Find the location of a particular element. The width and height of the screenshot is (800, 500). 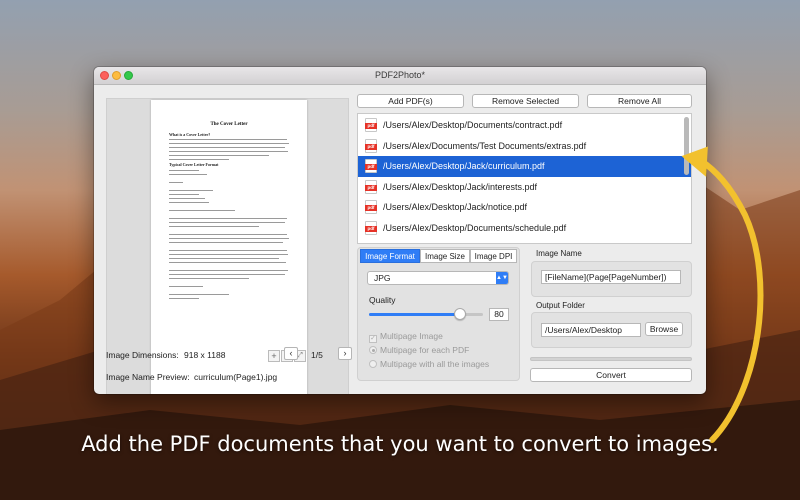

file-path: /Users/Alex/Desktop/Jack/curriculum.pdf is located at coordinates (464, 166).